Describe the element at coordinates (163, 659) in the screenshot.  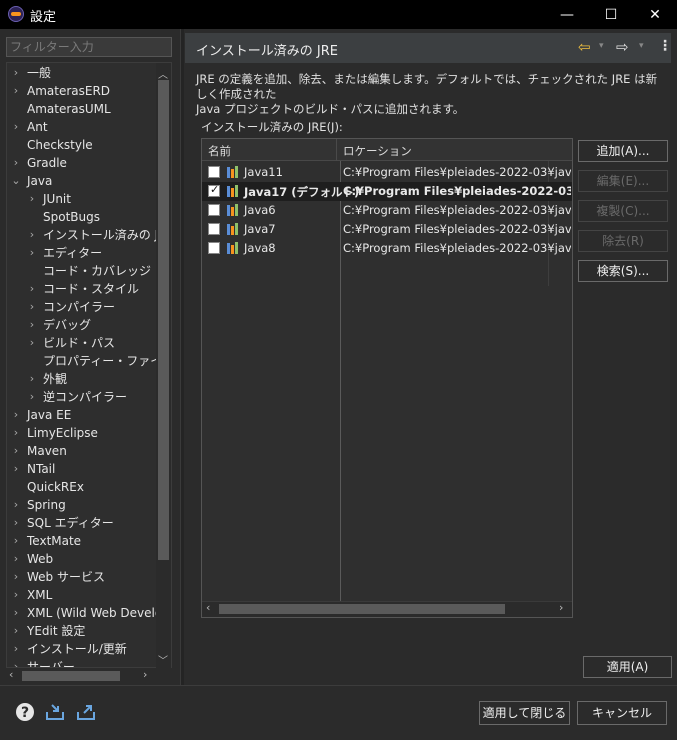
I see `scroll-down-arrow-icon: ﹀` at that location.